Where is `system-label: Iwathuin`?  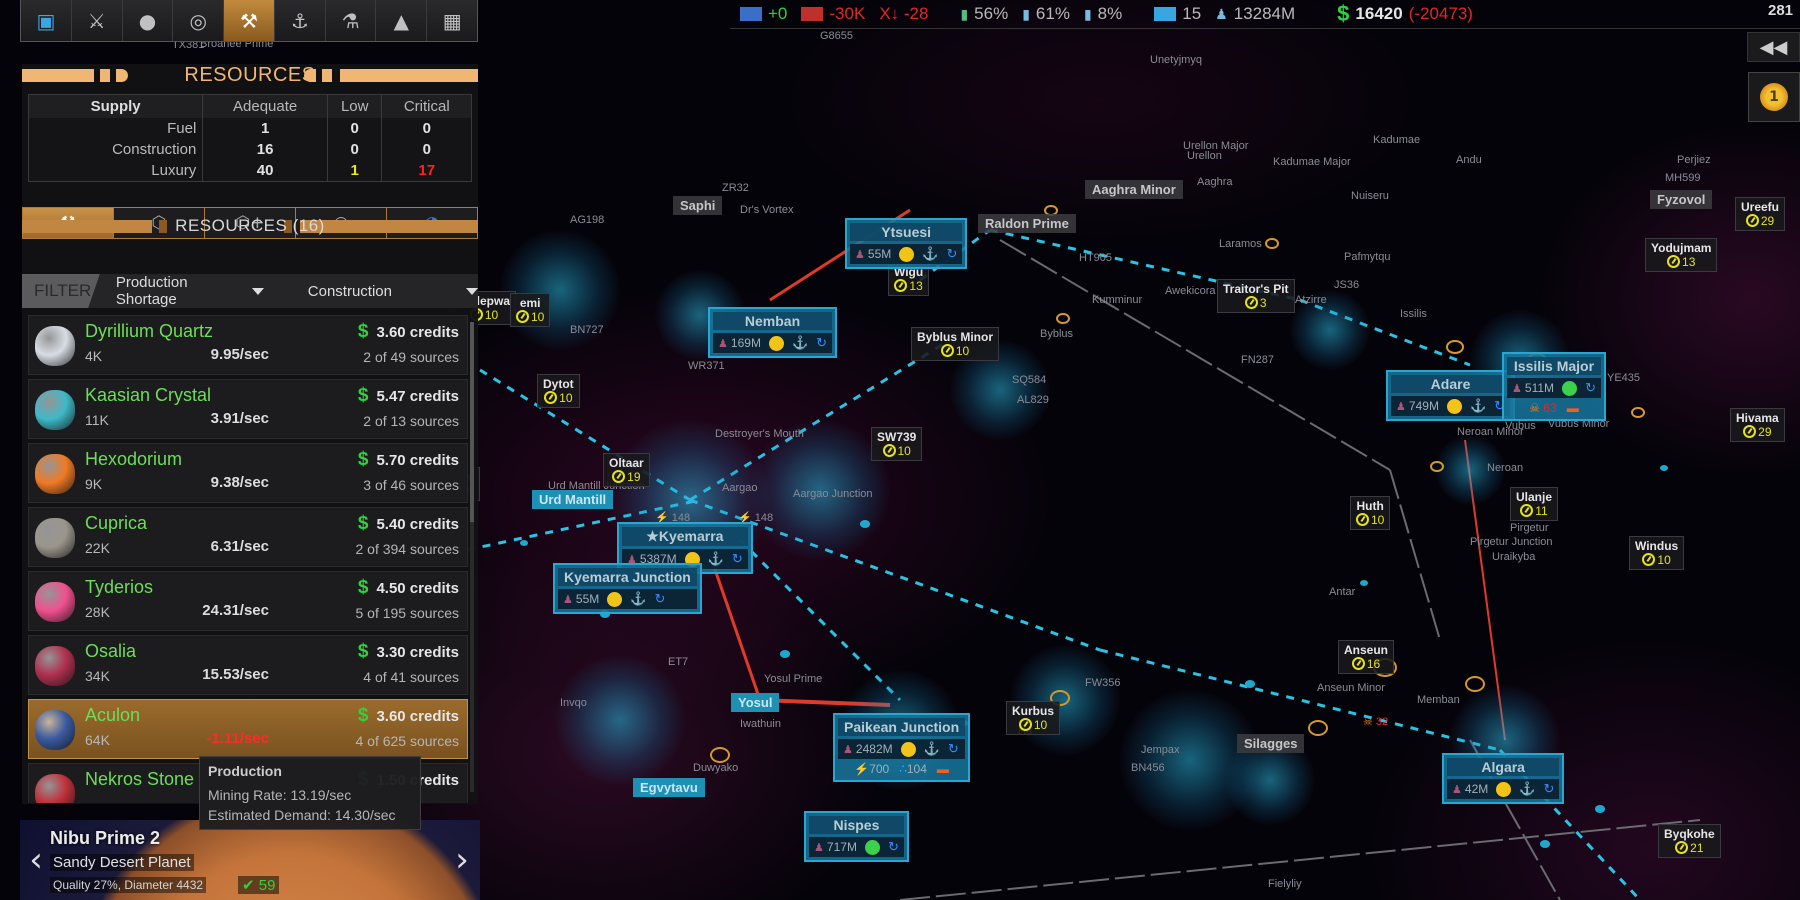 system-label: Iwathuin is located at coordinates (760, 724).